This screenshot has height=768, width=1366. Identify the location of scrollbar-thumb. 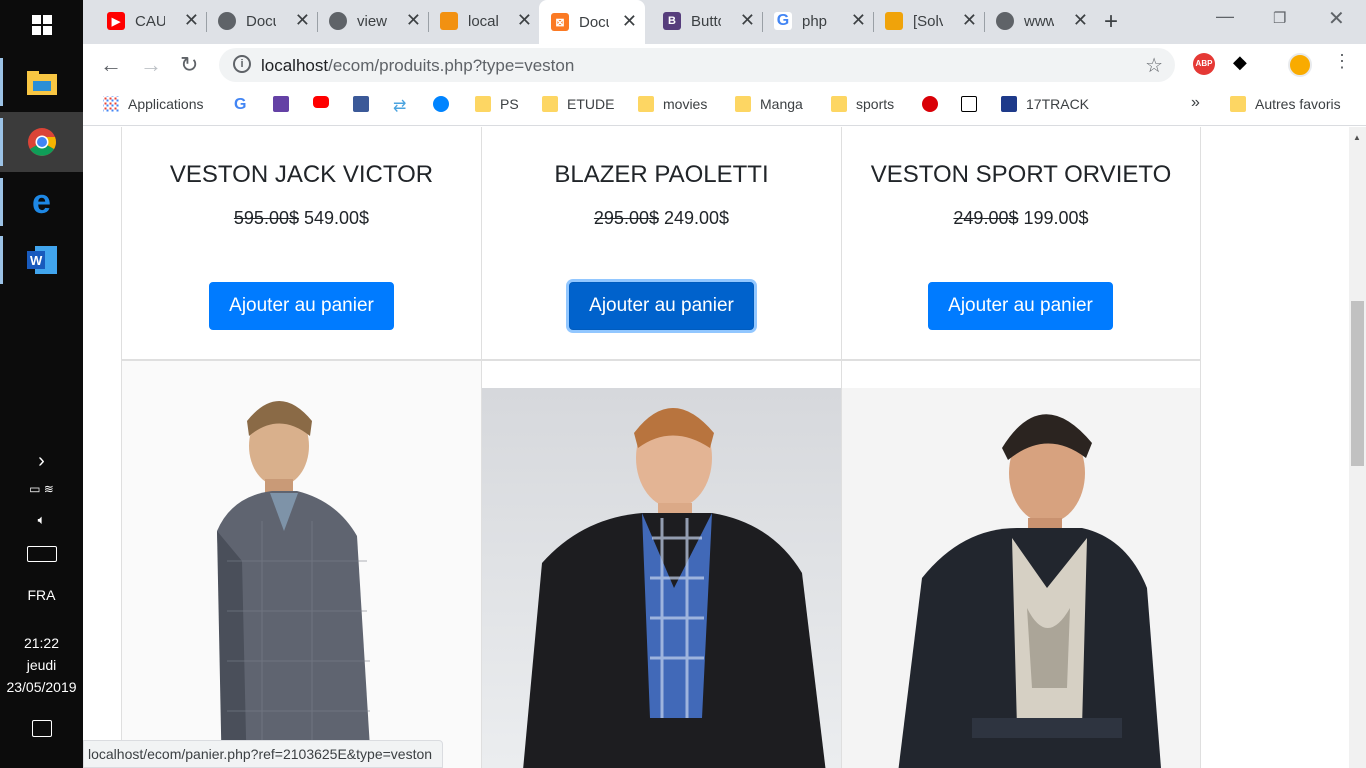
(1357, 383).